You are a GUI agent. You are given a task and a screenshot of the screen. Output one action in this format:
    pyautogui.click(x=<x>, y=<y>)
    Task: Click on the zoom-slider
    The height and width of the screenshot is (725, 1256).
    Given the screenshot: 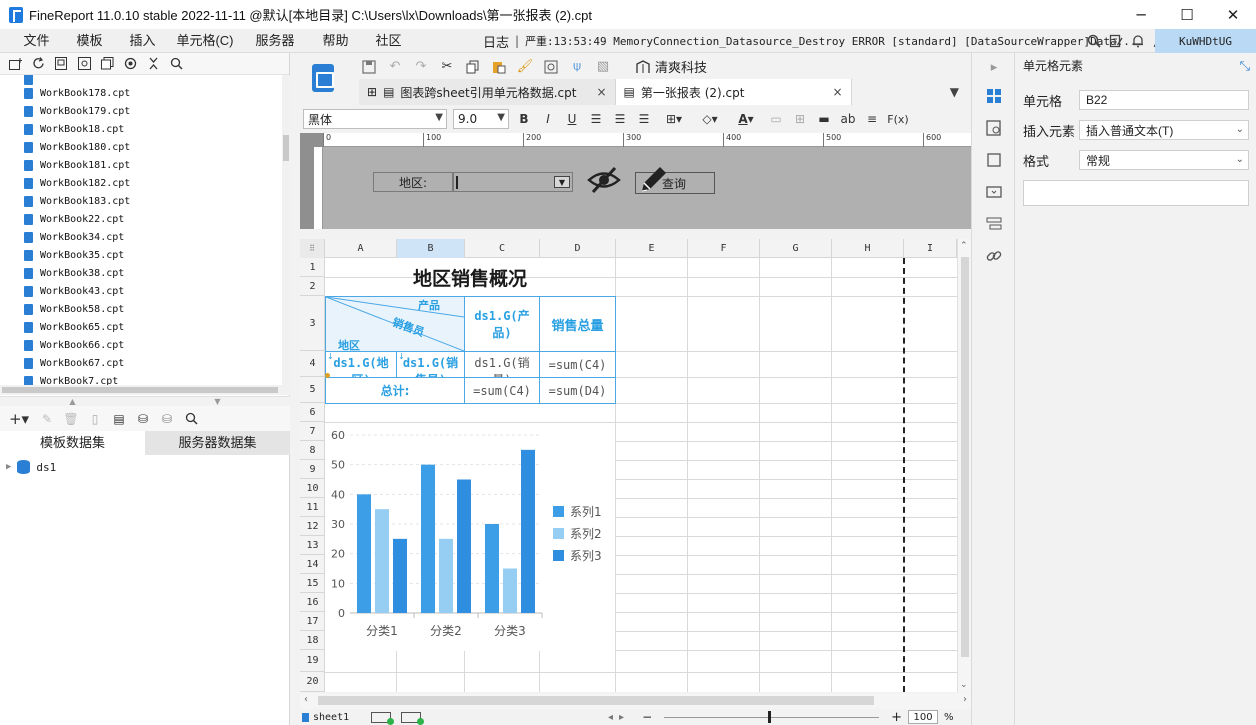 What is the action you would take?
    pyautogui.click(x=772, y=716)
    